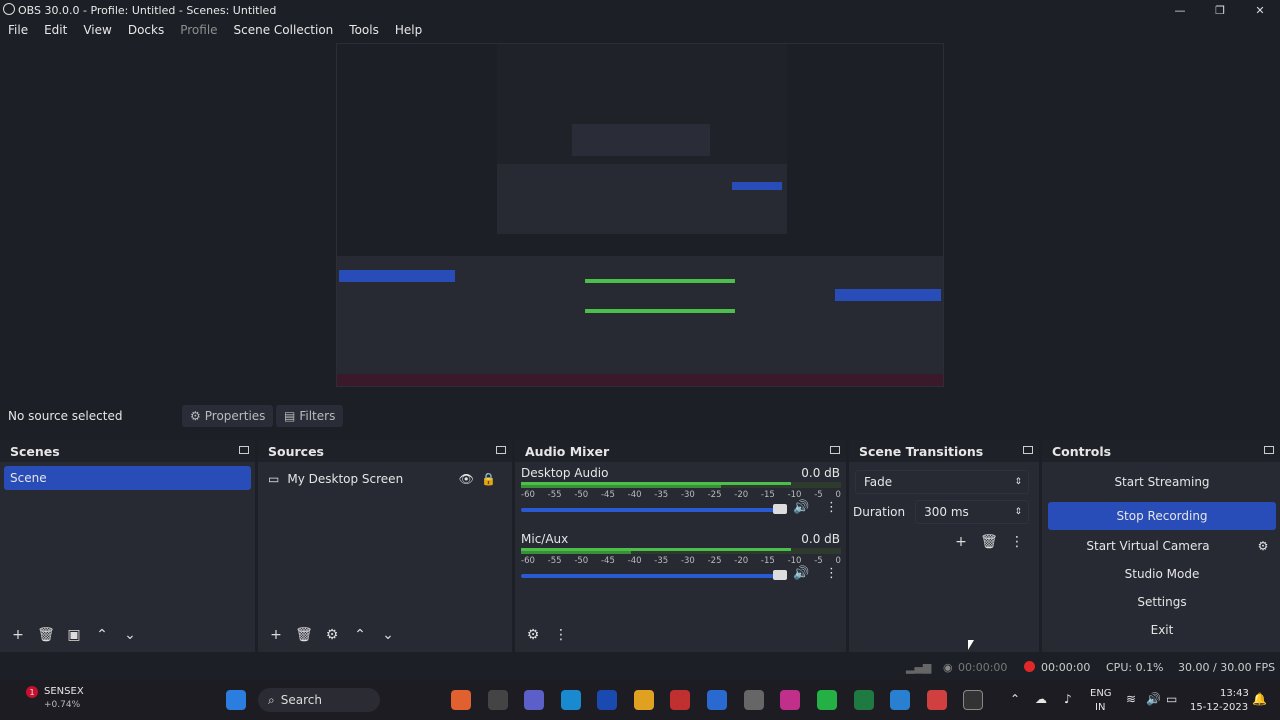  I want to click on virtual-camera-settings-gear-icon: ⚙, so click(1263, 546).